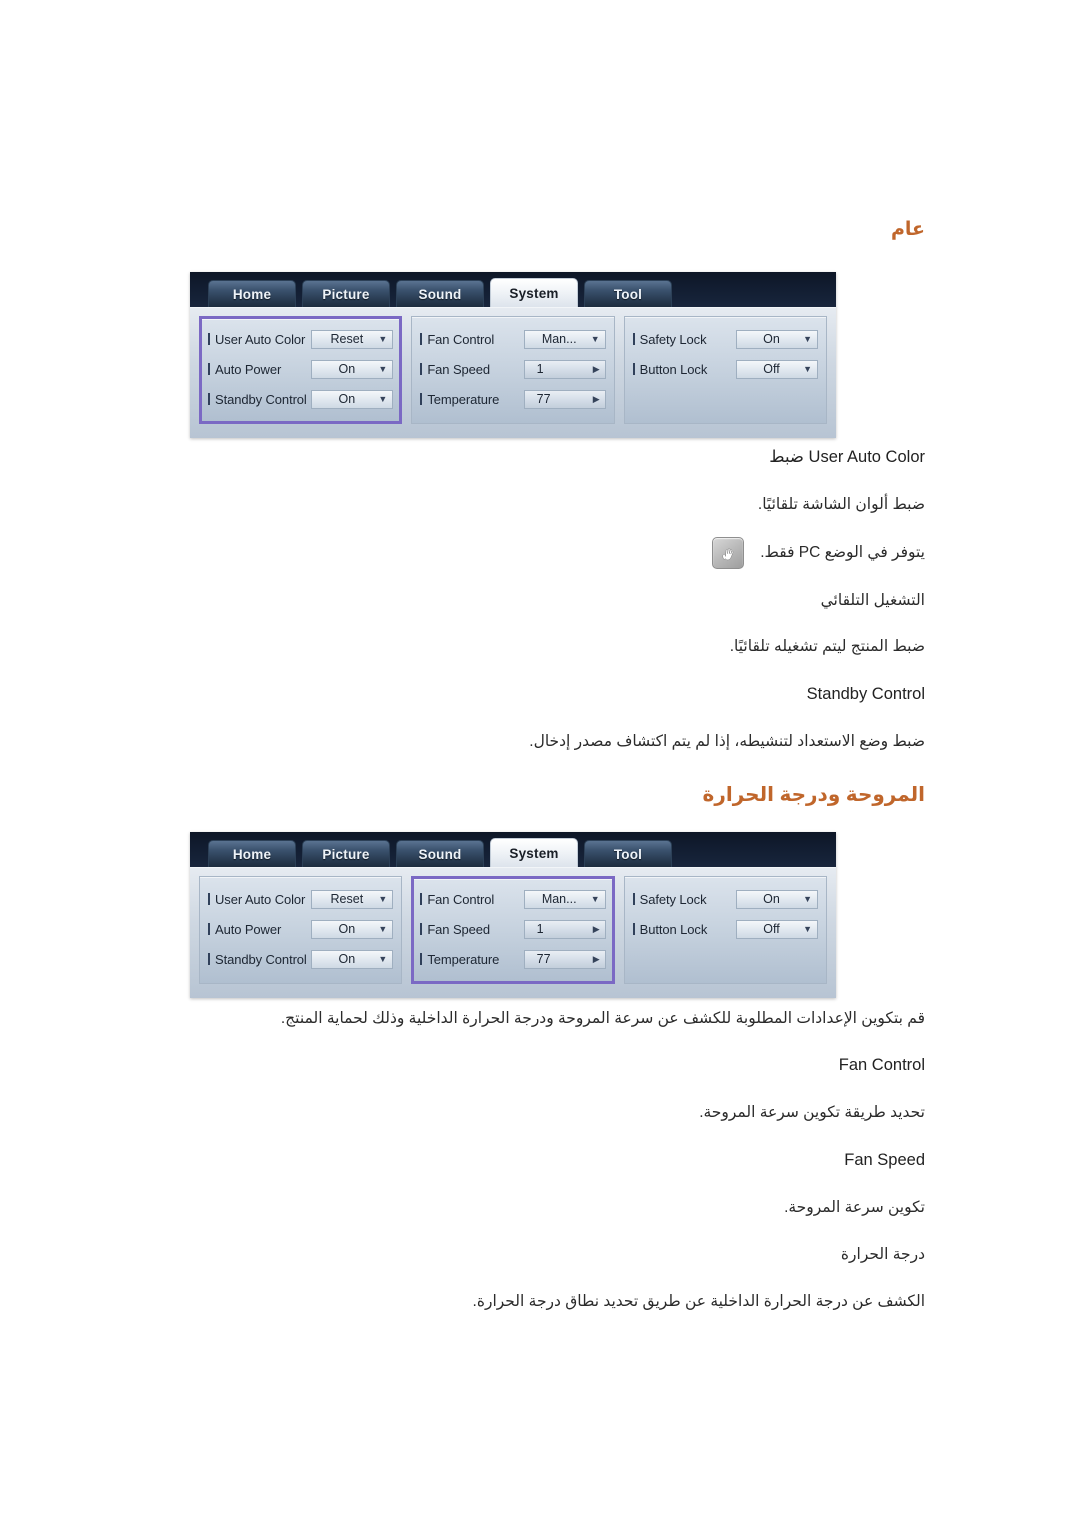 This screenshot has width=1080, height=1527. I want to click on osd-row: Fan Control Man... ▼, so click(513, 339).